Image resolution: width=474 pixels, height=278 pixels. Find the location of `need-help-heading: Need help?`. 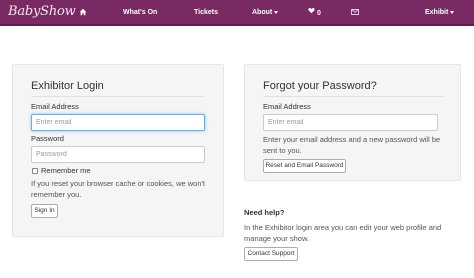

need-help-heading: Need help? is located at coordinates (264, 212).